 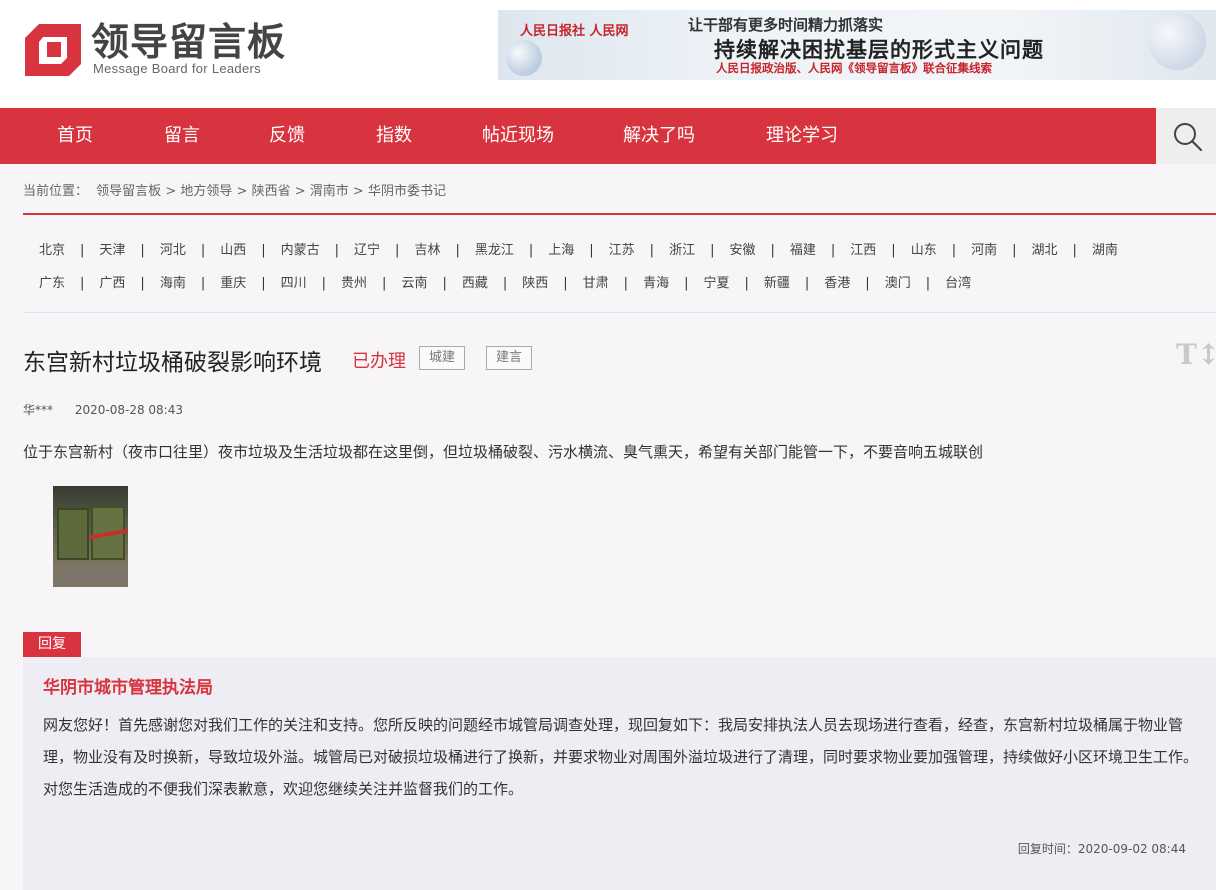 I want to click on ground-shape, so click(x=90, y=575).